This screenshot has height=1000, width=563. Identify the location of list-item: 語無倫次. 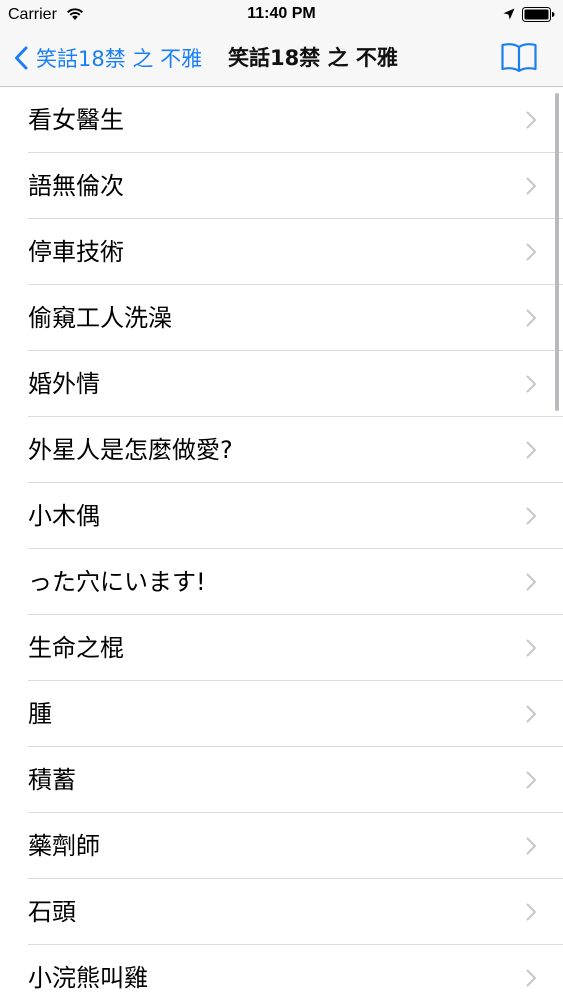
(295, 186).